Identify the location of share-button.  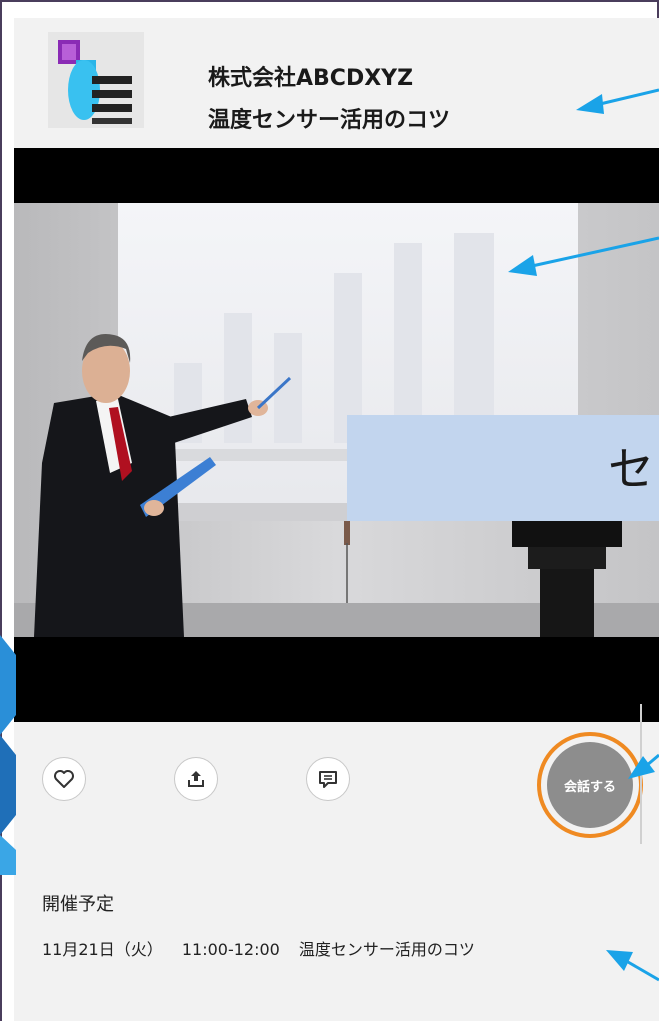
(196, 779).